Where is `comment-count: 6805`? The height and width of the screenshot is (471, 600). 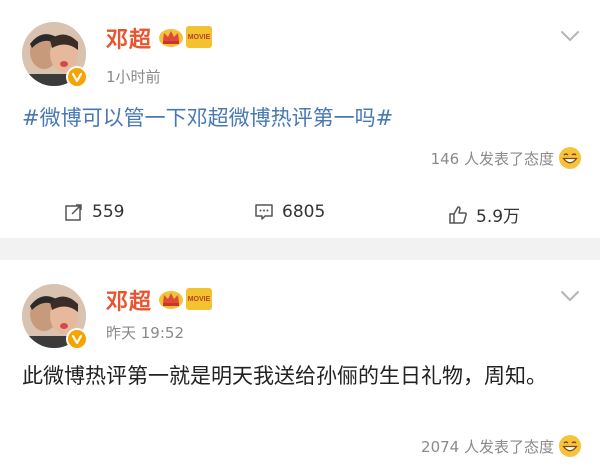
comment-count: 6805 is located at coordinates (304, 212).